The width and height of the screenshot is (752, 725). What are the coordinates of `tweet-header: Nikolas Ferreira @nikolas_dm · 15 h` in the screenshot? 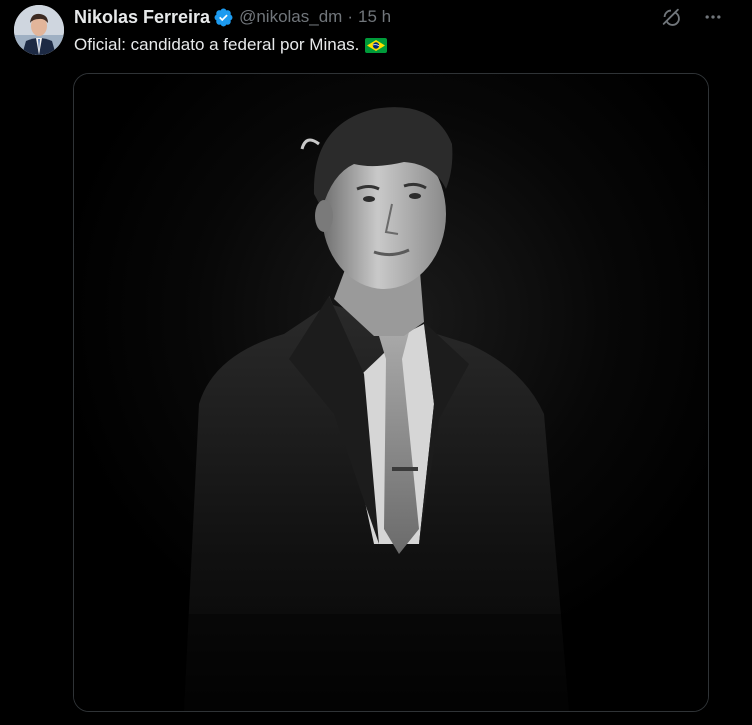 It's located at (232, 17).